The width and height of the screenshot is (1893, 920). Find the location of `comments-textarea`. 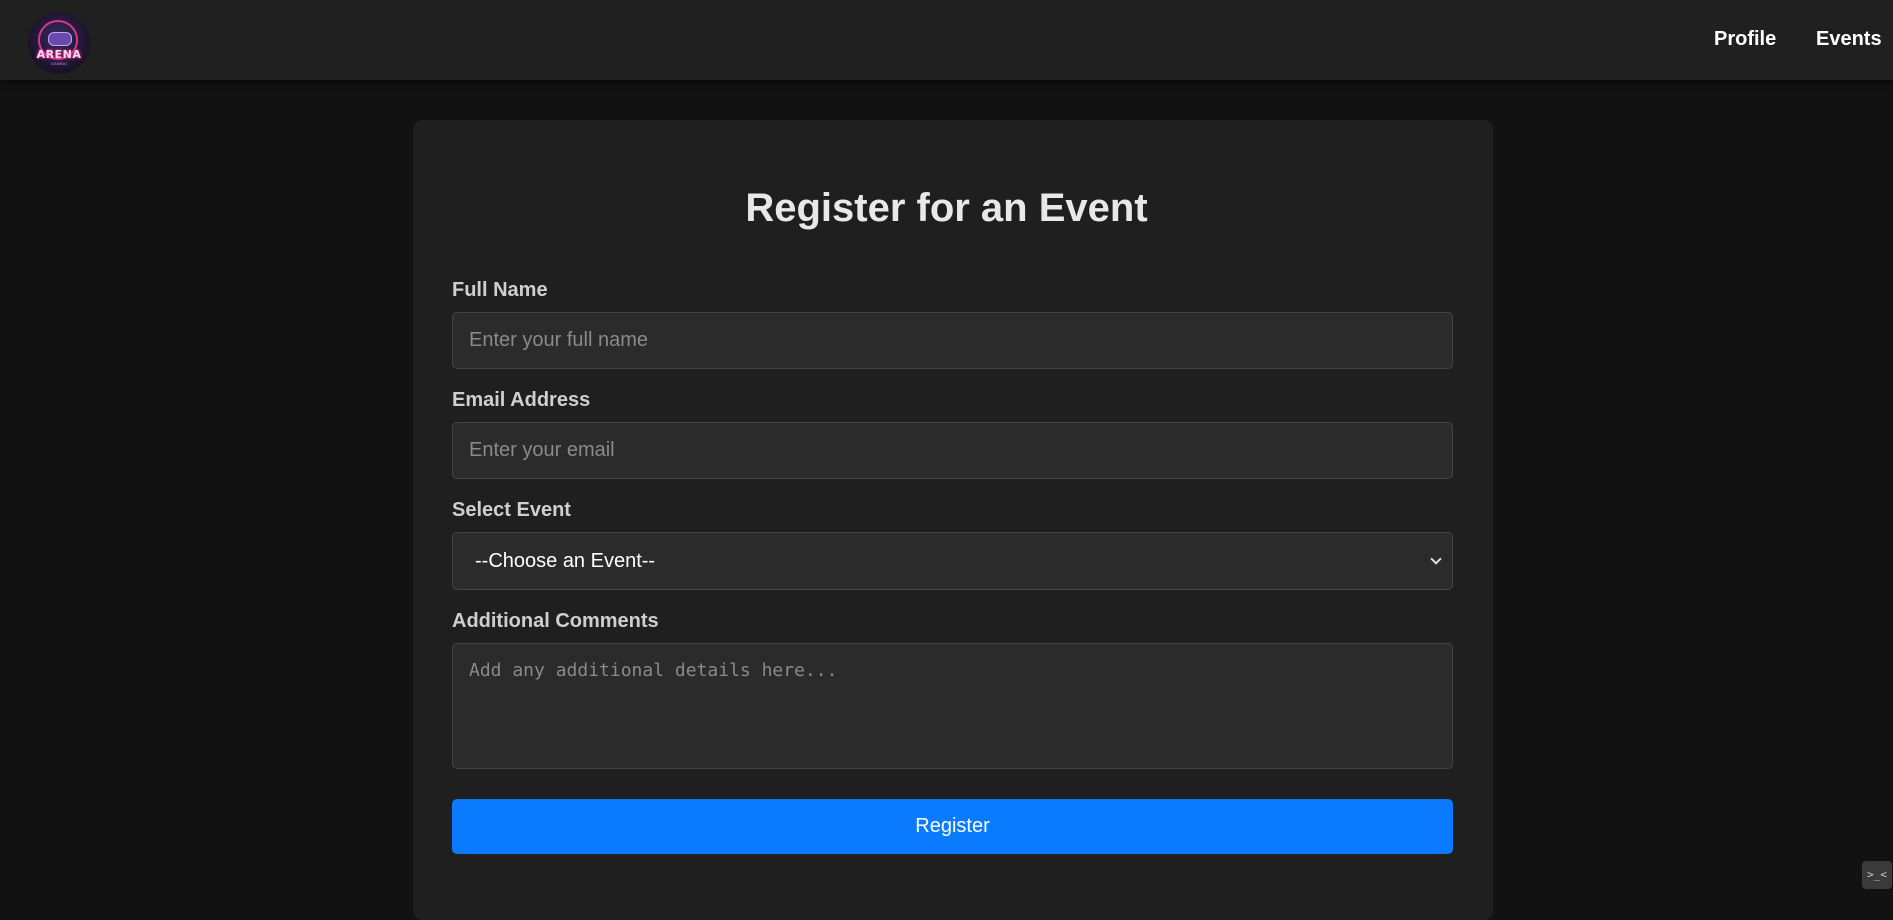

comments-textarea is located at coordinates (952, 706).